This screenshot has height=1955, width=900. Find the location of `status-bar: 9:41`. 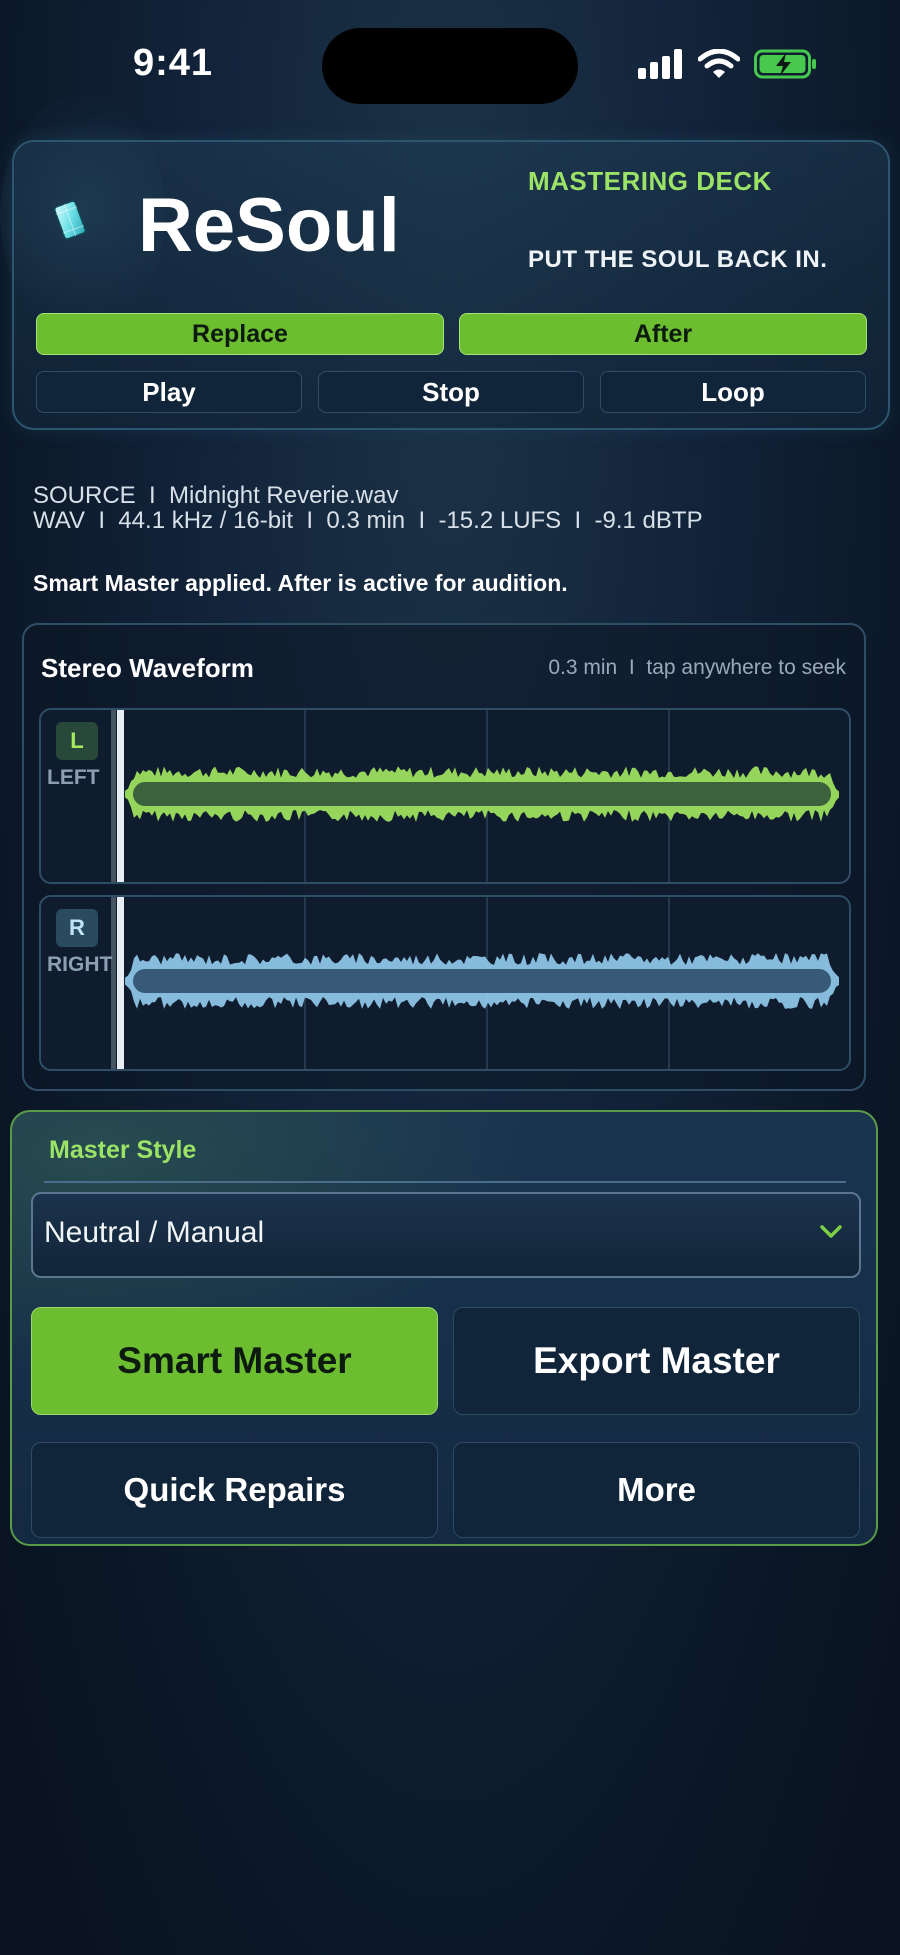

status-bar: 9:41 is located at coordinates (450, 65).